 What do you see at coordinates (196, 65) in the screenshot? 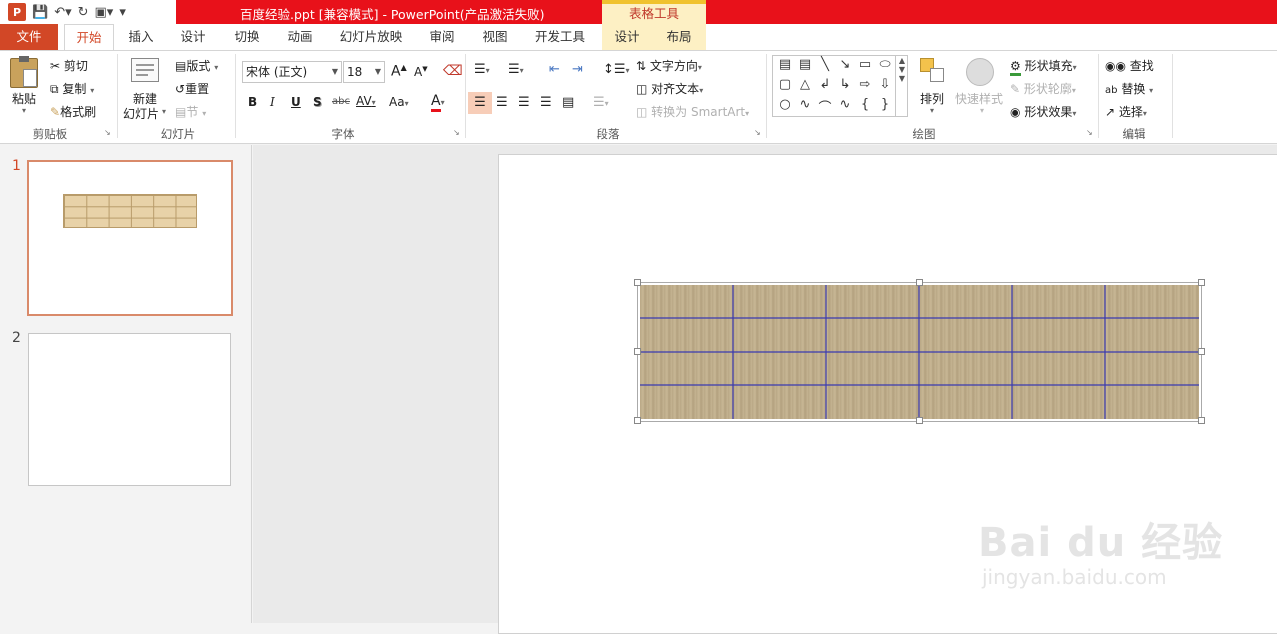
I see `layout-button: ▤版式 ▾` at bounding box center [196, 65].